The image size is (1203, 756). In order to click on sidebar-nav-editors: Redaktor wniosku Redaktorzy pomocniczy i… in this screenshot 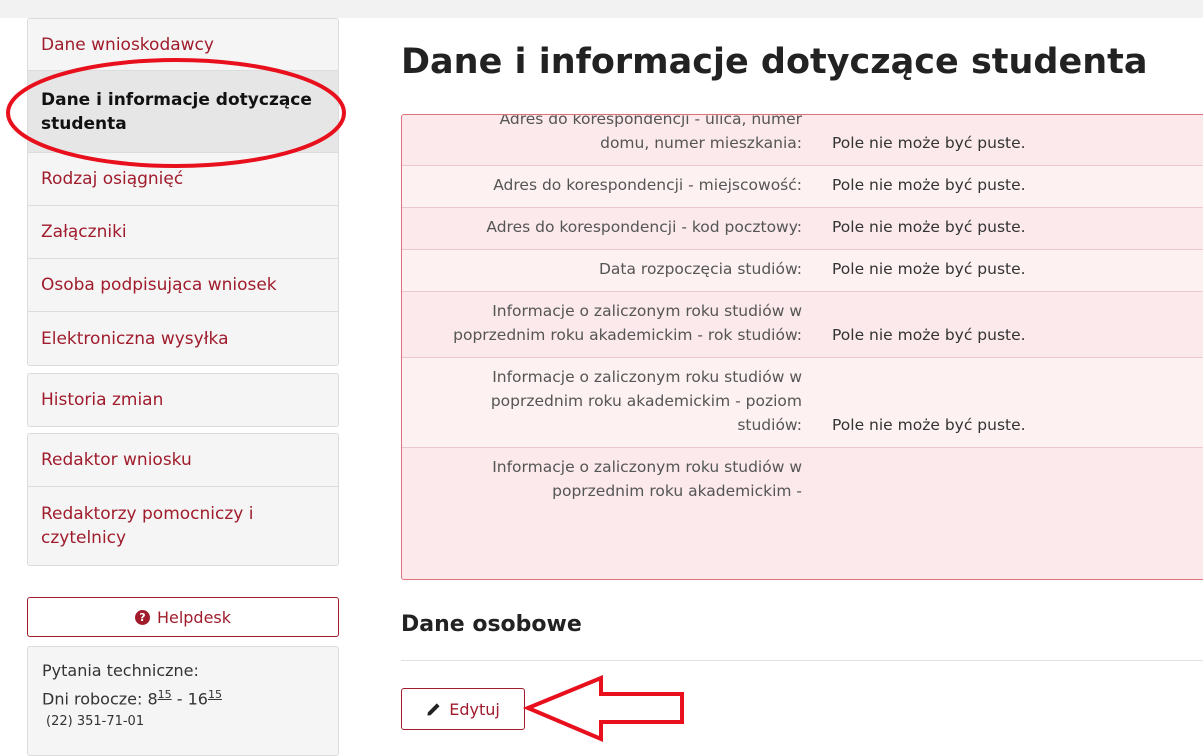, I will do `click(183, 499)`.